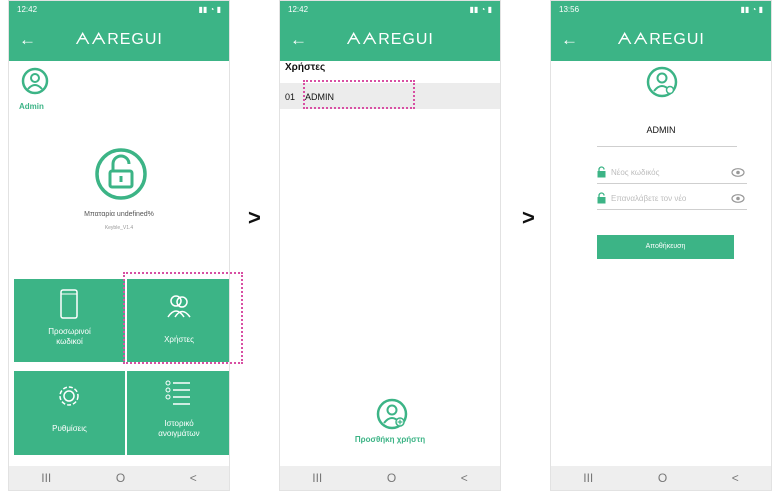  Describe the element at coordinates (661, 130) in the screenshot. I see `username-label: ADMIN` at that location.